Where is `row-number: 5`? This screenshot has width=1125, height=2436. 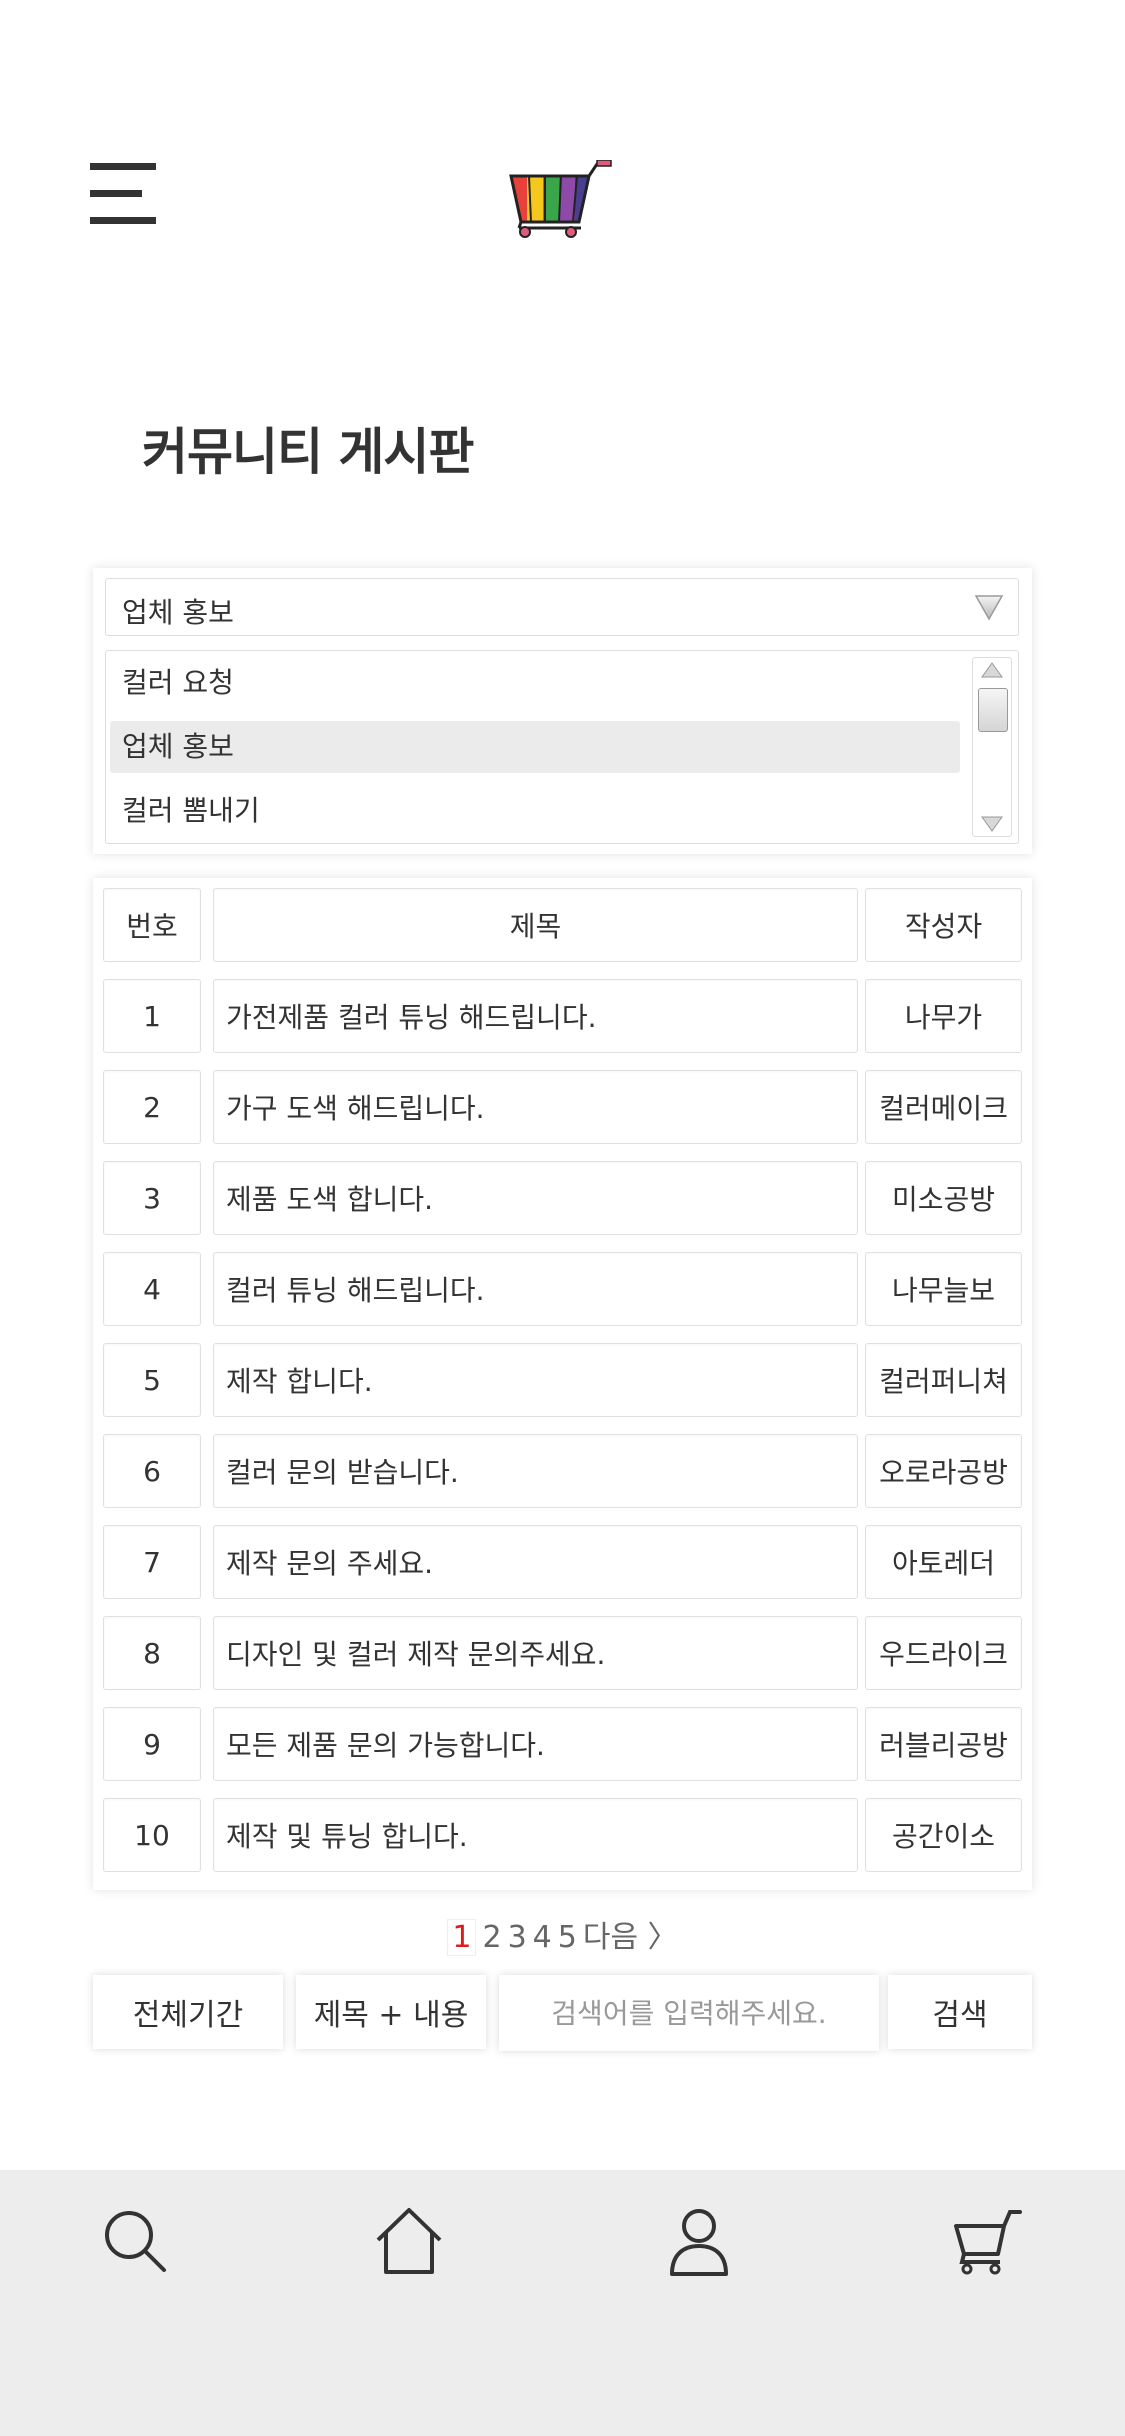
row-number: 5 is located at coordinates (152, 1380).